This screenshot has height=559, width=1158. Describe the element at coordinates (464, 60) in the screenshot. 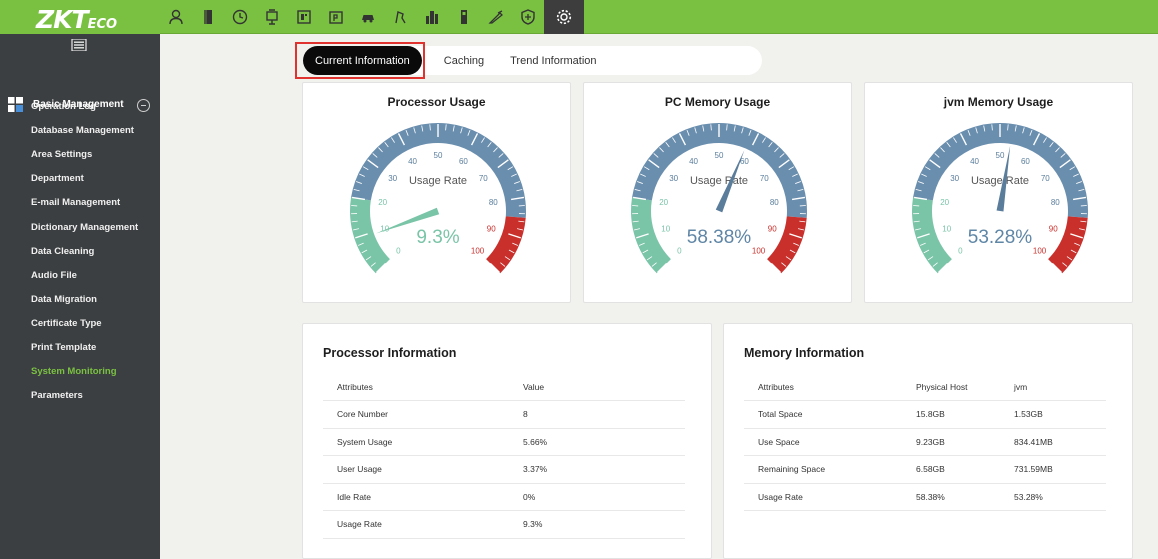

I see `tab-caching: Caching` at that location.